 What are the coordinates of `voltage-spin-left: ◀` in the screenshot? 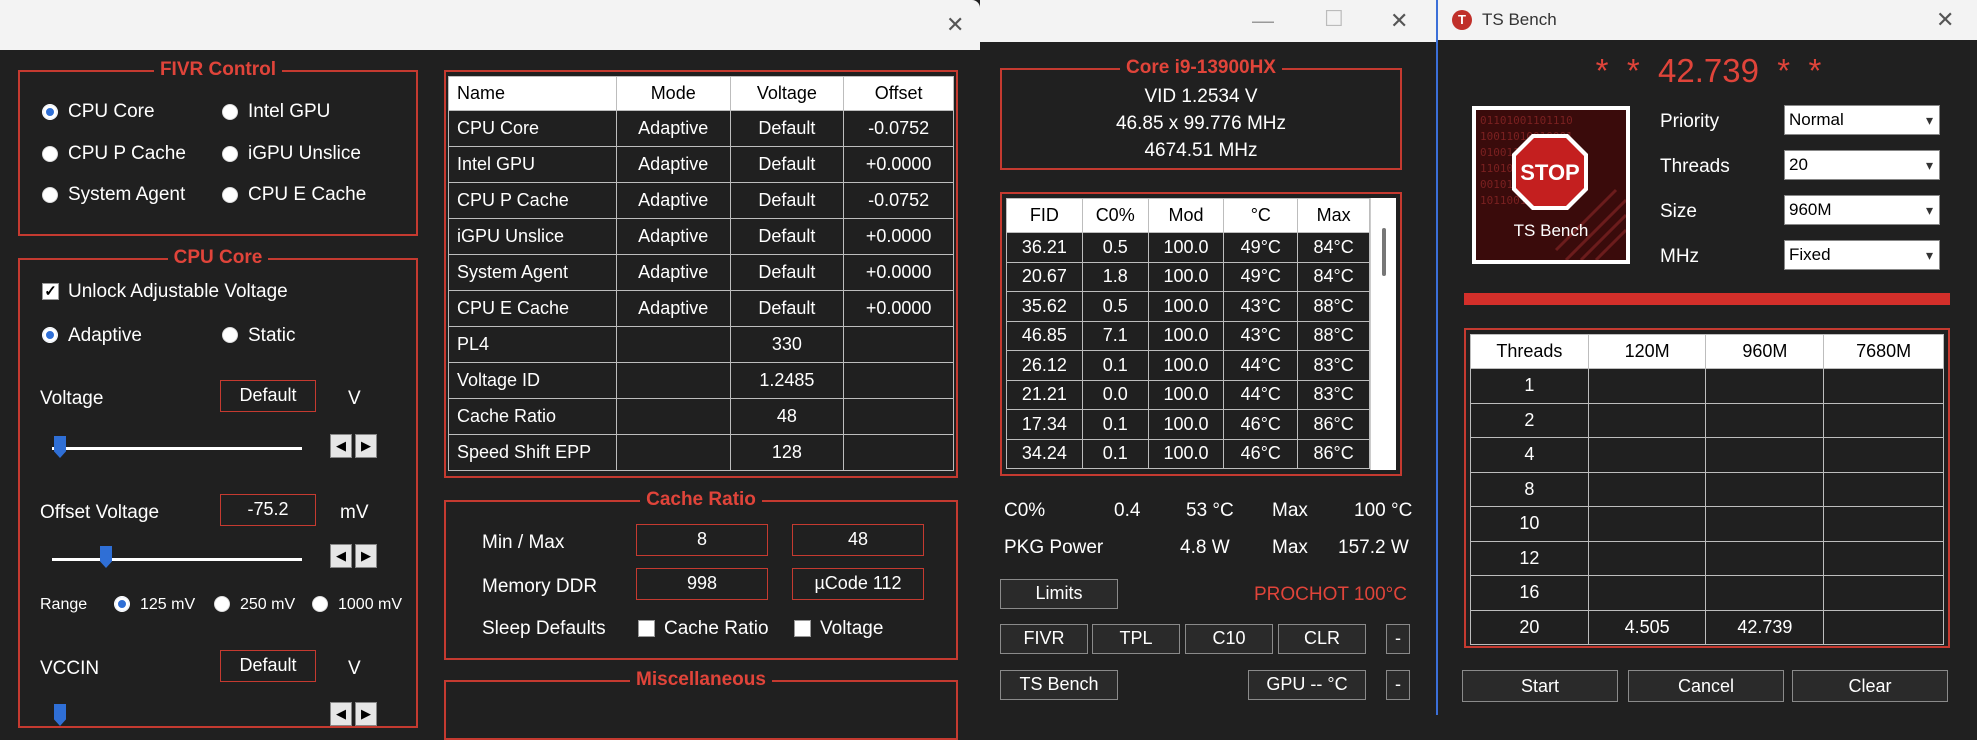 It's located at (341, 446).